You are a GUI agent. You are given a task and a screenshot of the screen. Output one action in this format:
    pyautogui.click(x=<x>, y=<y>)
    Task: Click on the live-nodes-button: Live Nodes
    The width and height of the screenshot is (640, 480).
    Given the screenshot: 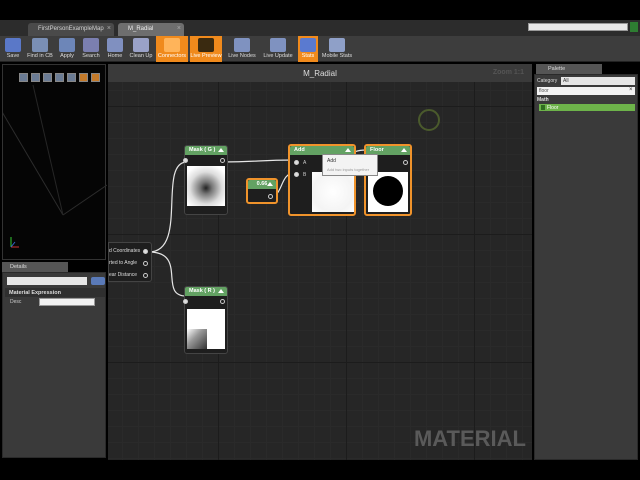 What is the action you would take?
    pyautogui.click(x=242, y=49)
    